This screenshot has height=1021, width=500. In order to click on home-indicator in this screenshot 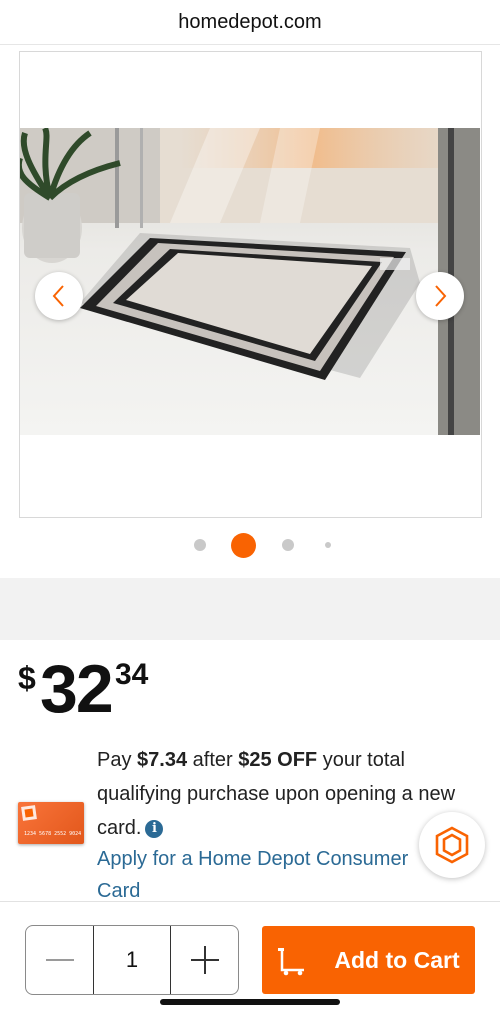, I will do `click(250, 1002)`.